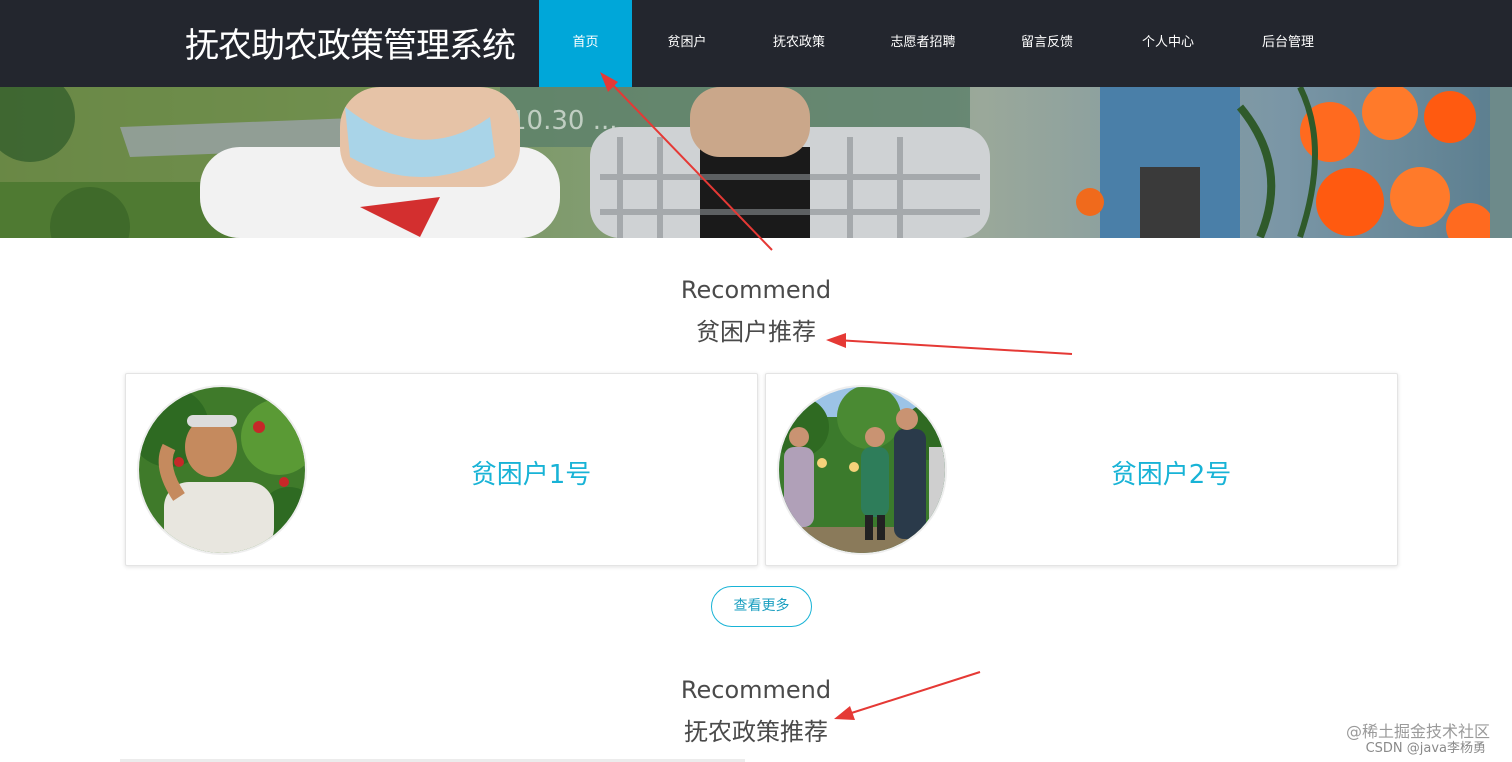 The height and width of the screenshot is (762, 1512). What do you see at coordinates (756, 290) in the screenshot?
I see `poor-section-subtitle-en: Recommend` at bounding box center [756, 290].